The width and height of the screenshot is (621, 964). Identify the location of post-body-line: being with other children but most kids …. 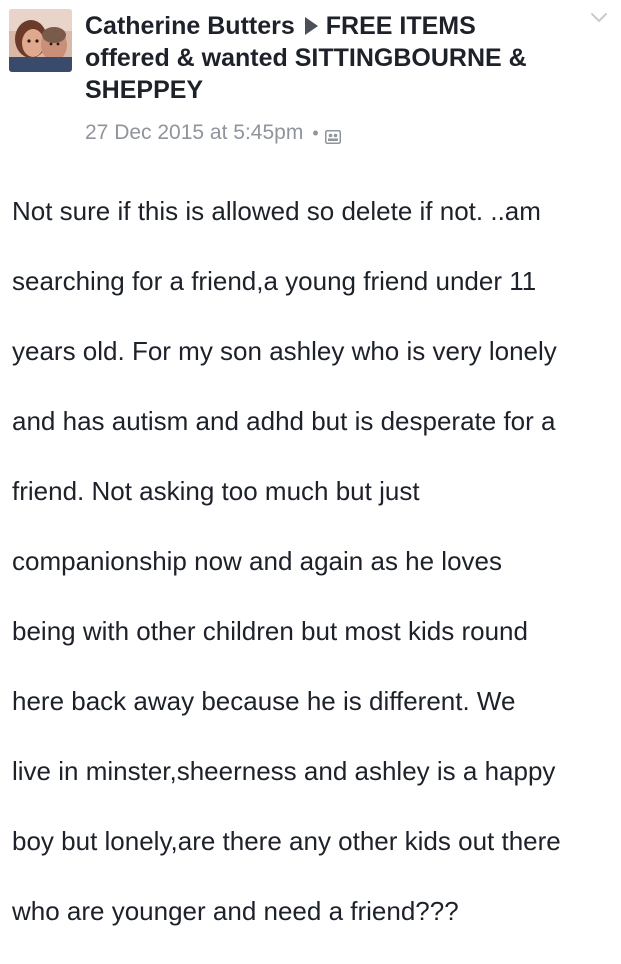
(270, 631).